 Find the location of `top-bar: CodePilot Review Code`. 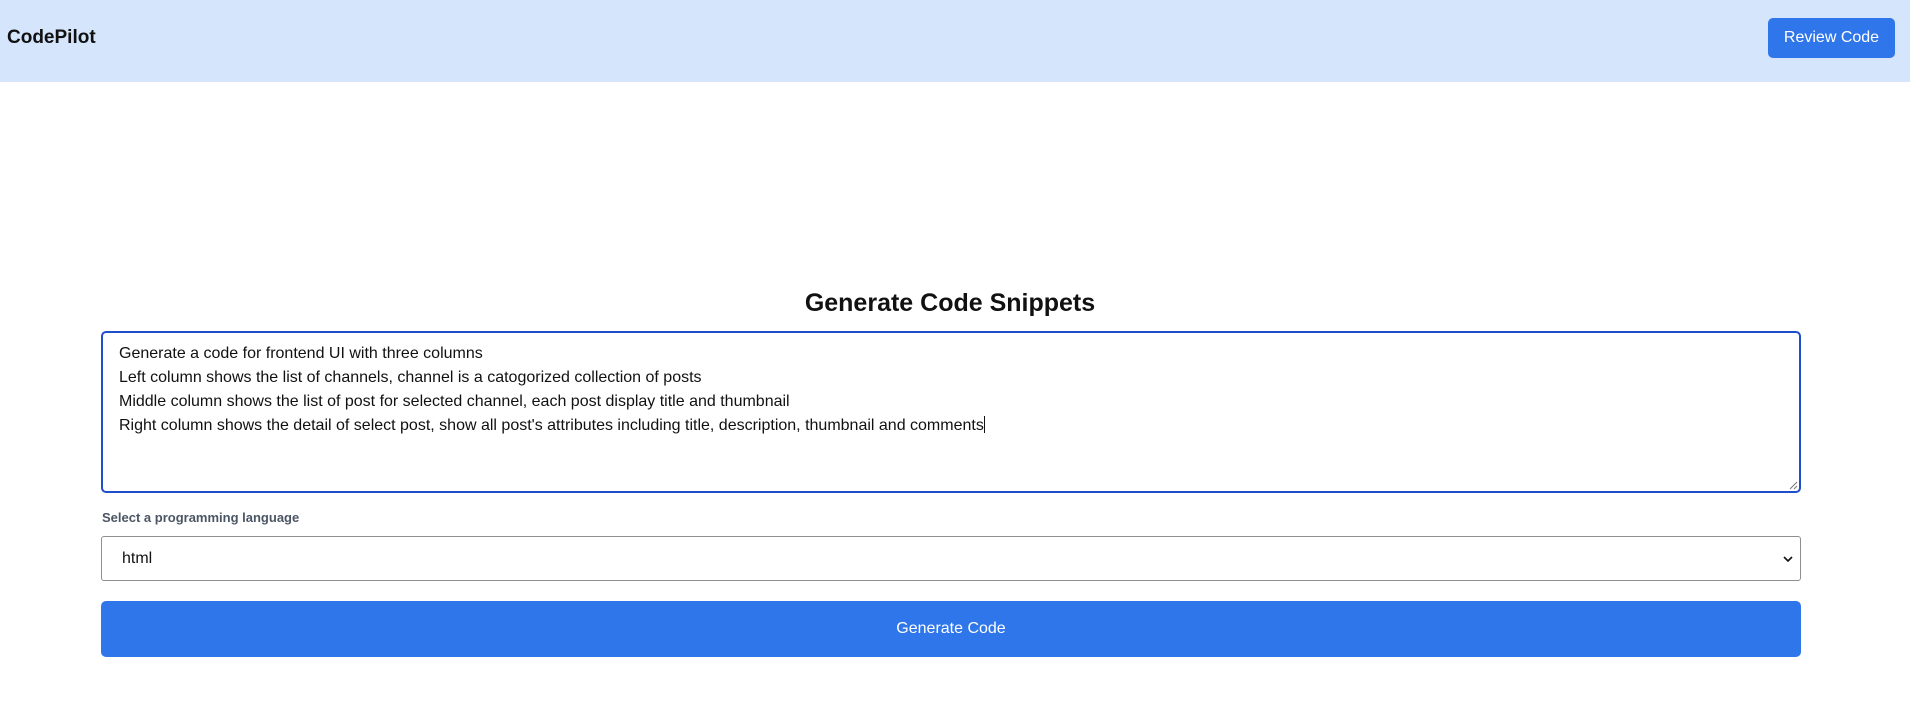

top-bar: CodePilot Review Code is located at coordinates (955, 41).